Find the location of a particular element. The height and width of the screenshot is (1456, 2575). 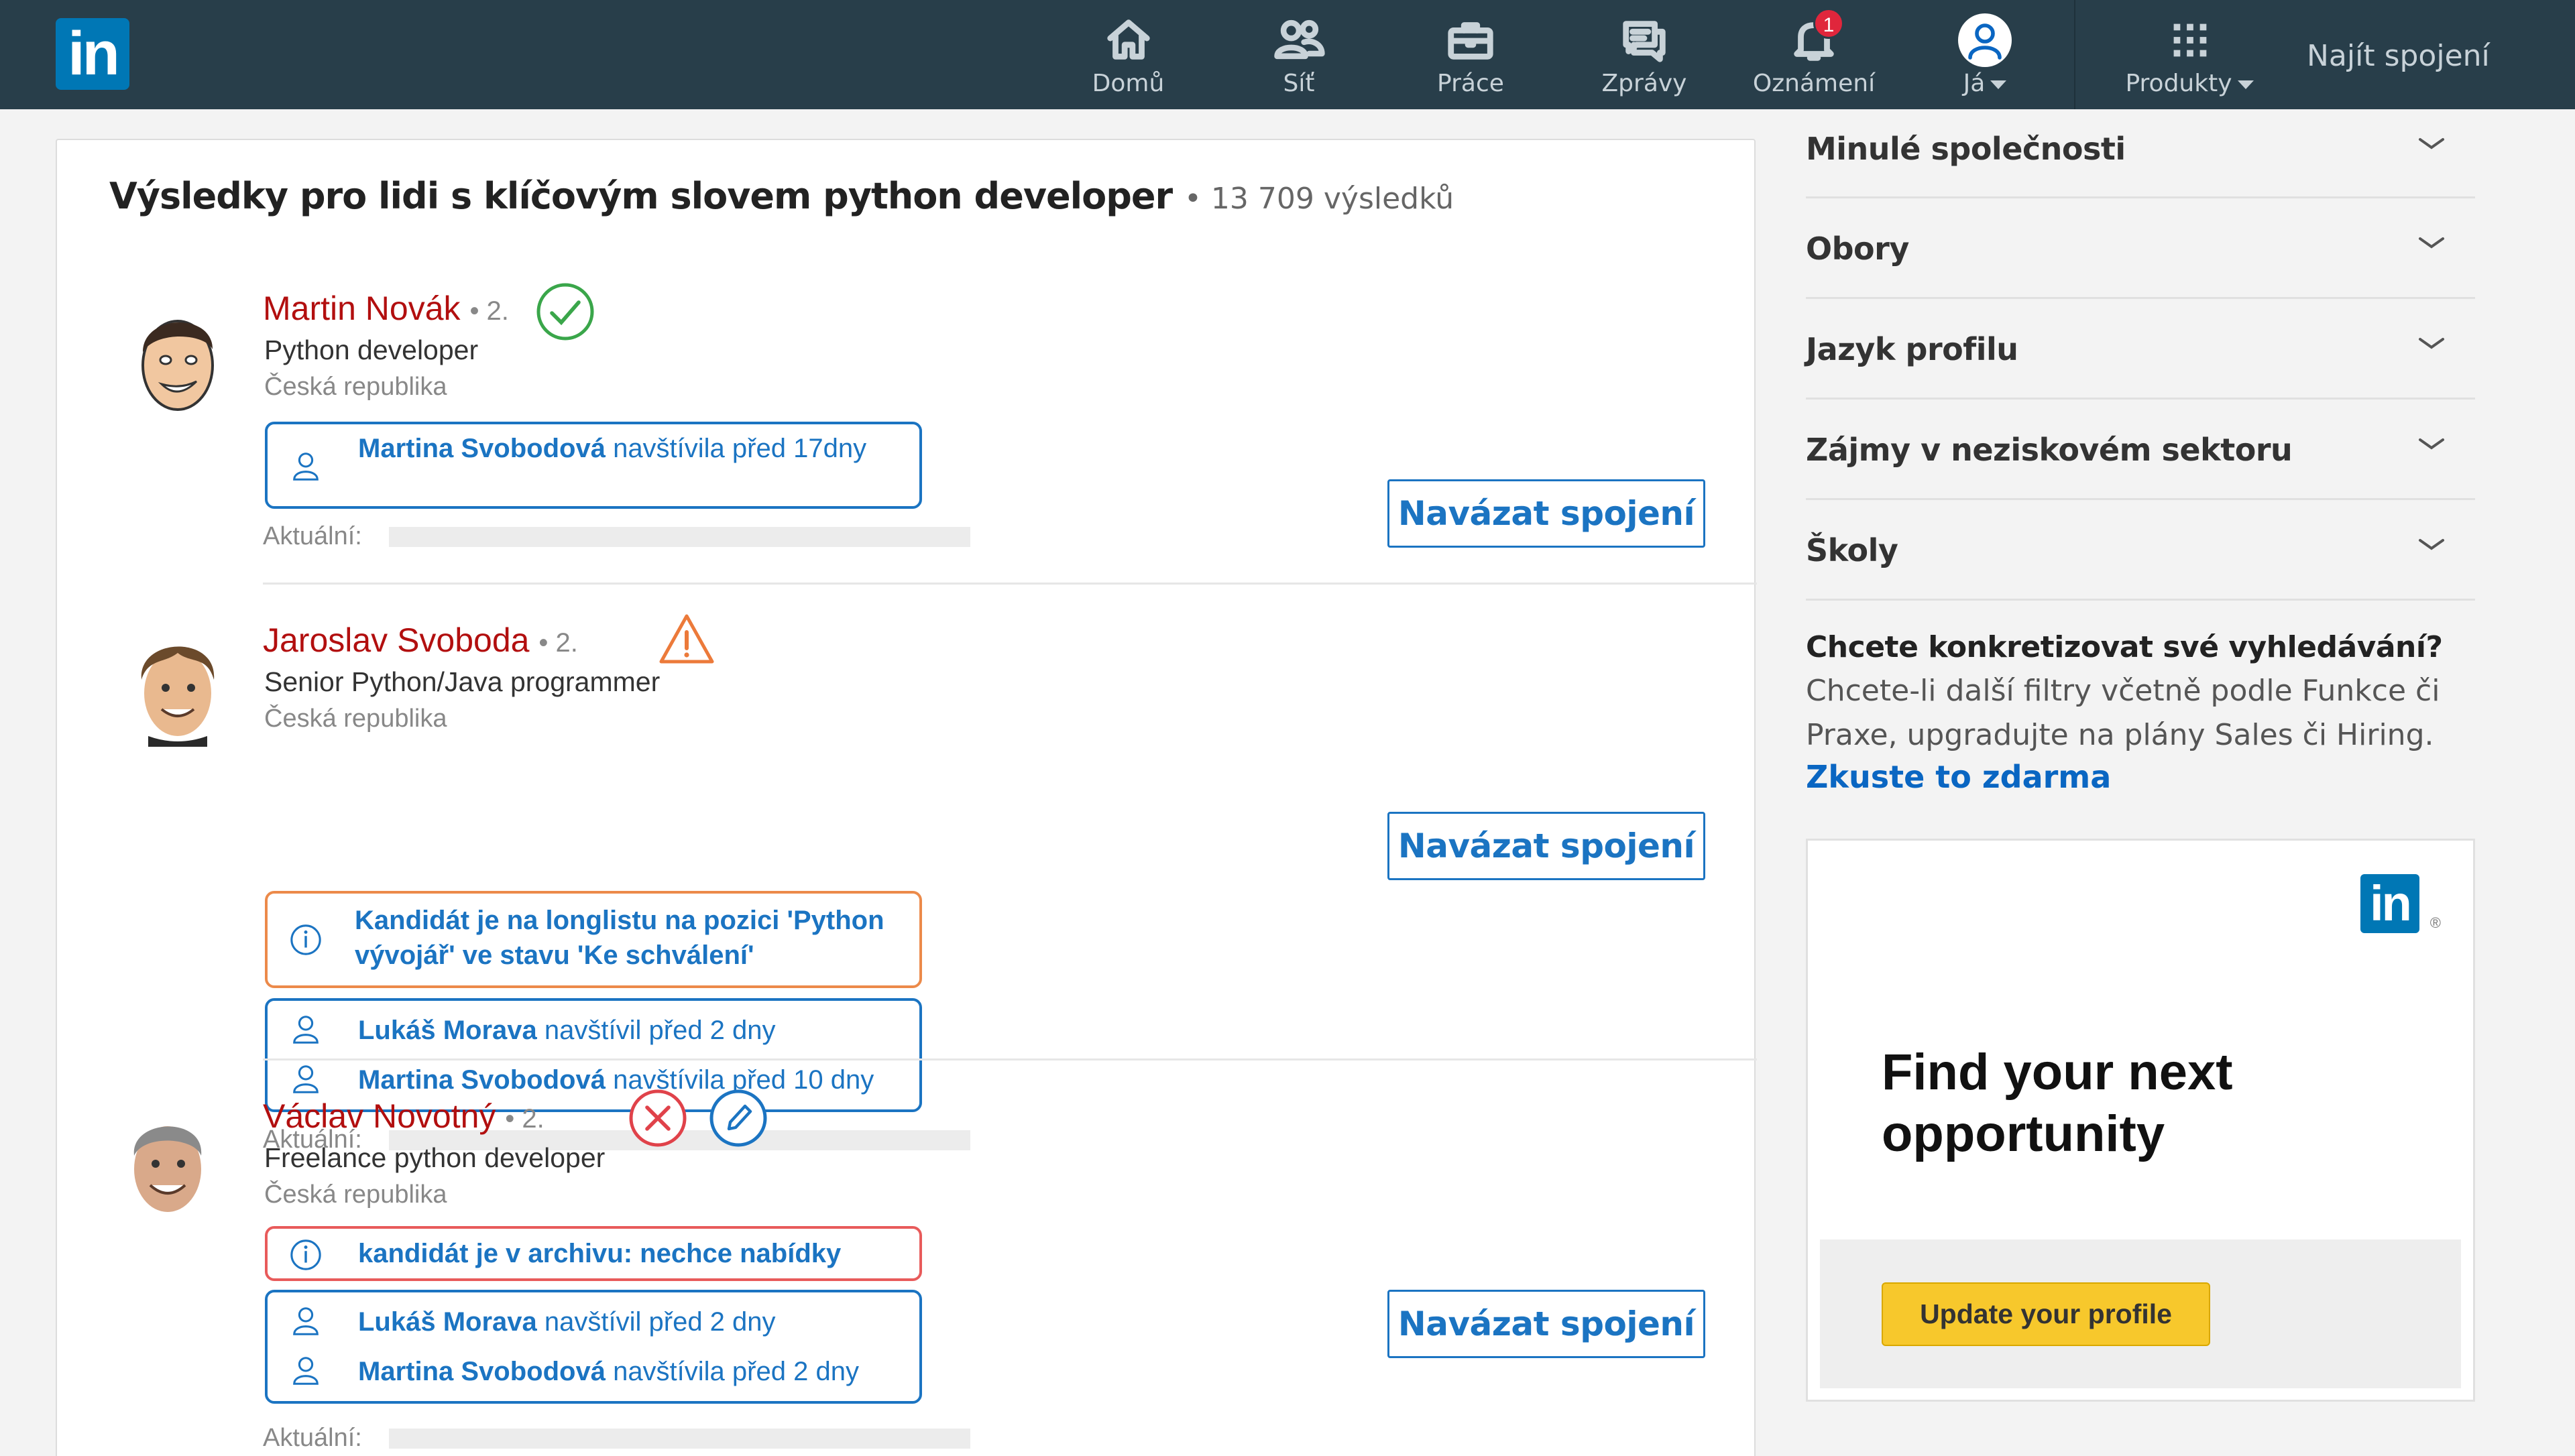

nav-home: Domů is located at coordinates (1128, 57).